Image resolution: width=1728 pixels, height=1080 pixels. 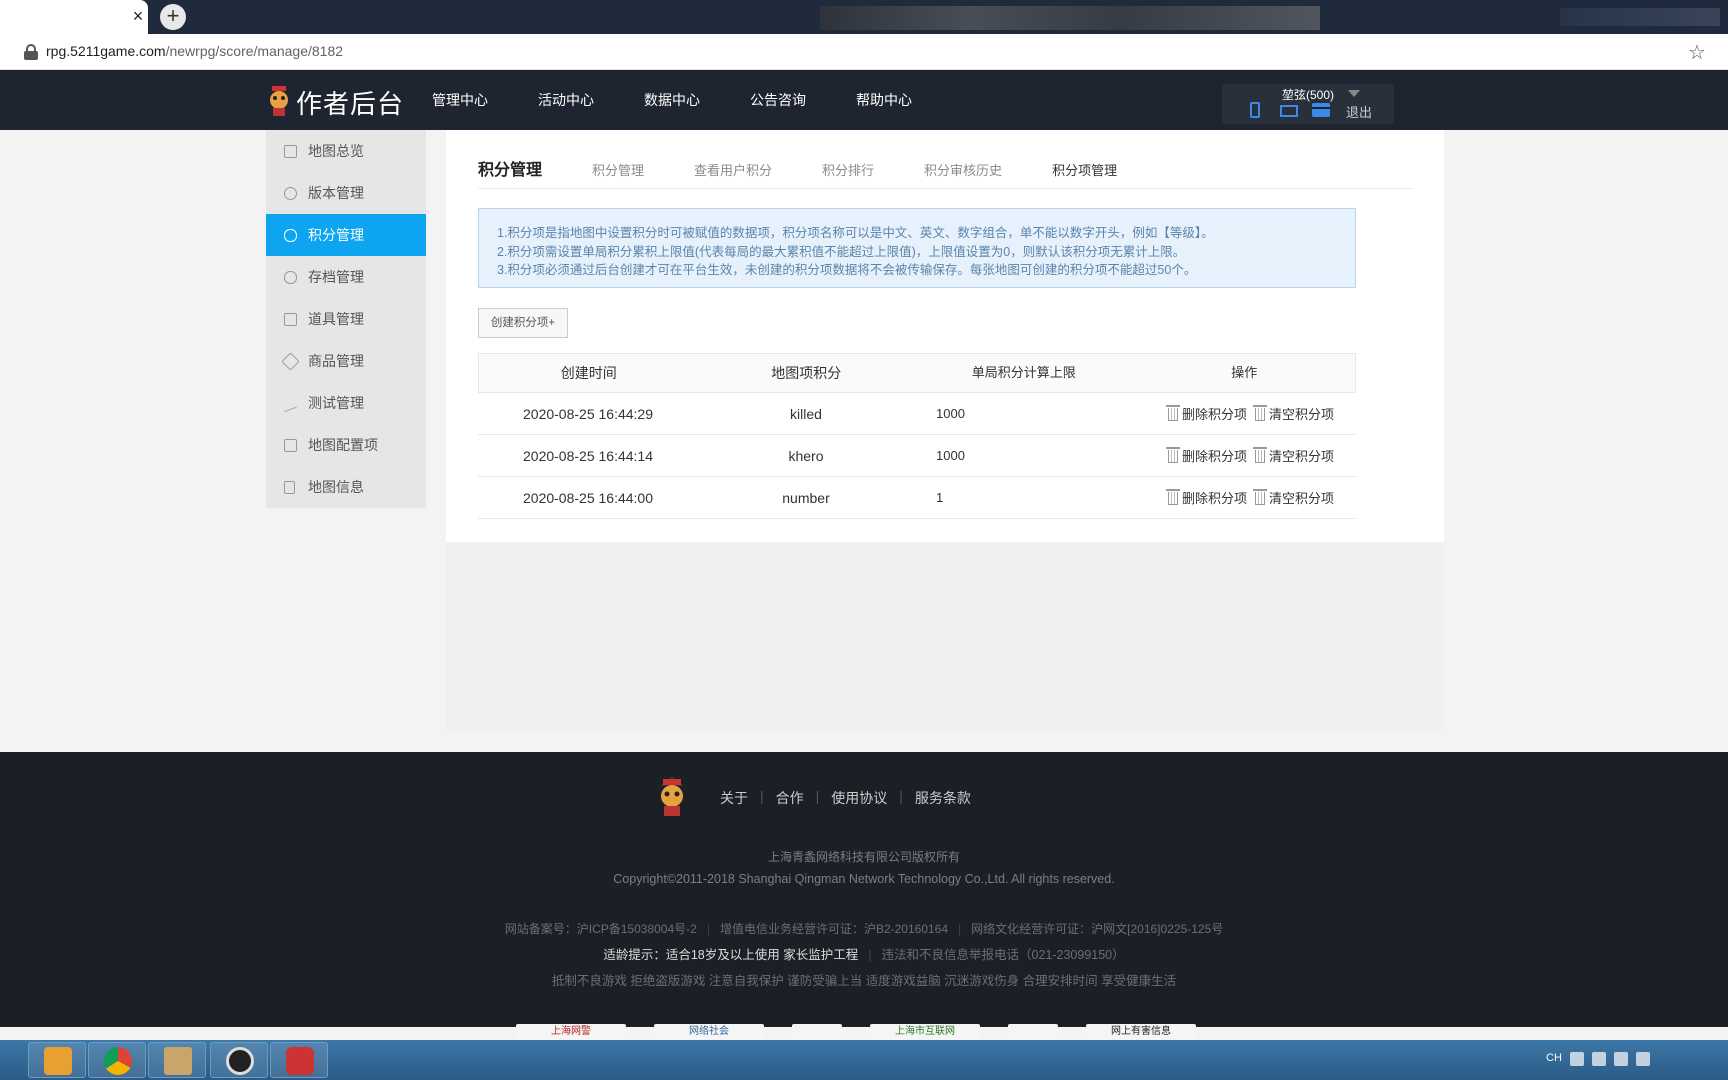 I want to click on age-tip: 适龄提示：适合18岁及以上使用 家长监护工程, so click(x=730, y=955).